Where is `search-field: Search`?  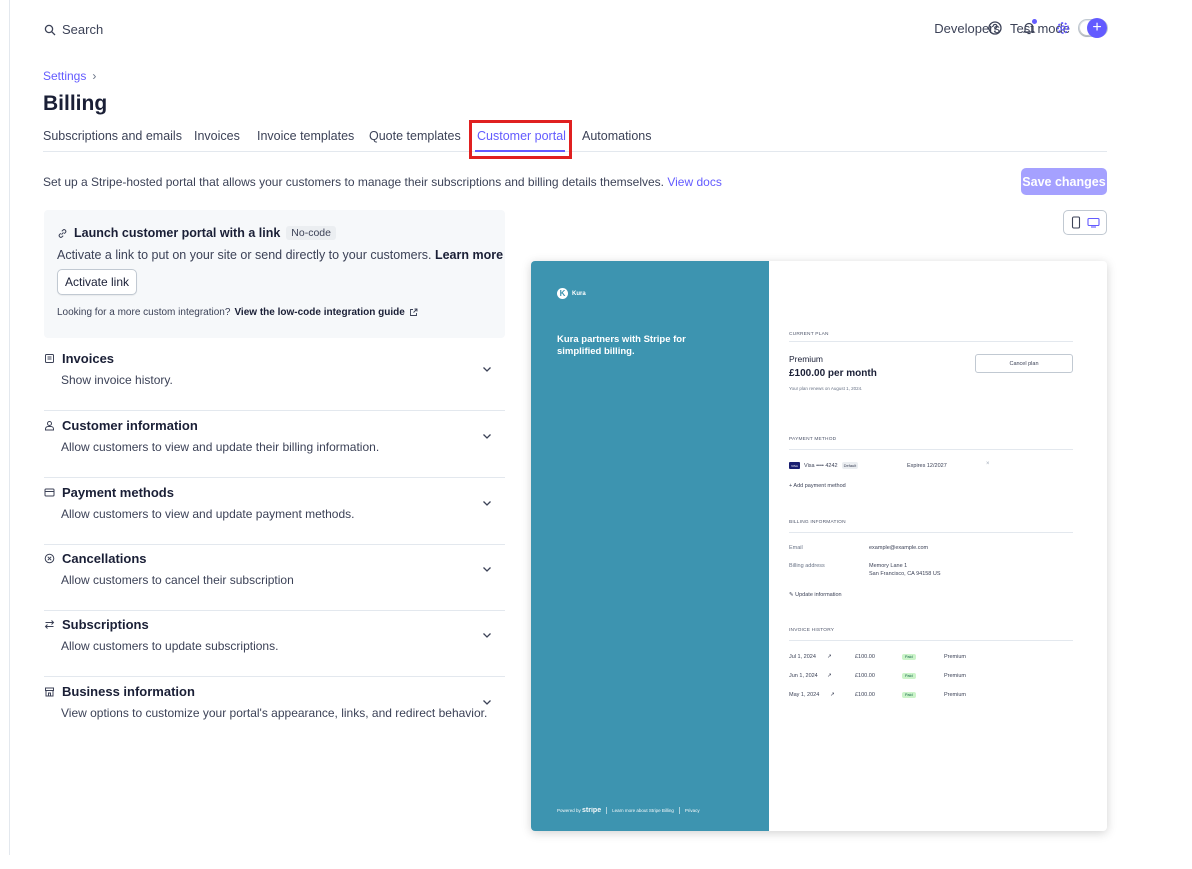
search-field: Search is located at coordinates (73, 29).